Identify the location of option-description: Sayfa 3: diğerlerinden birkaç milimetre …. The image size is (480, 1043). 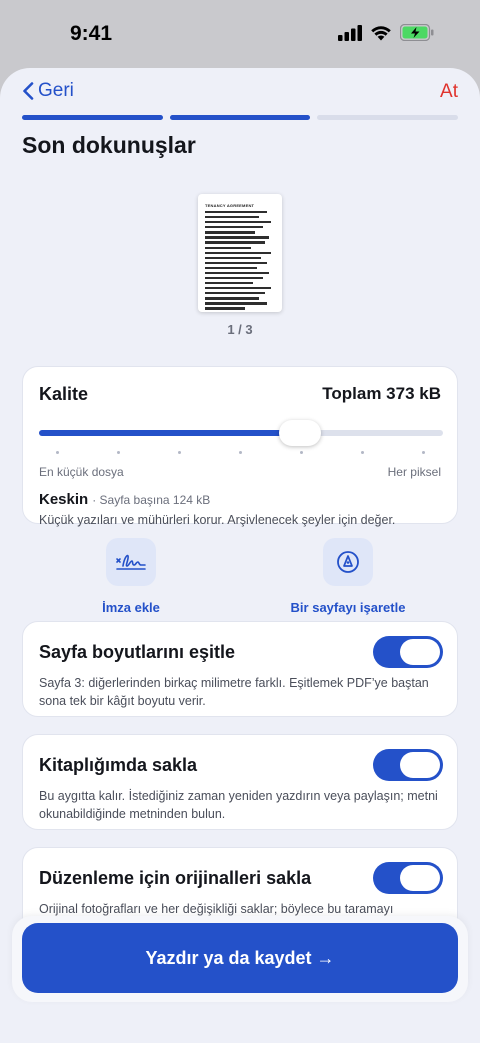
(234, 692).